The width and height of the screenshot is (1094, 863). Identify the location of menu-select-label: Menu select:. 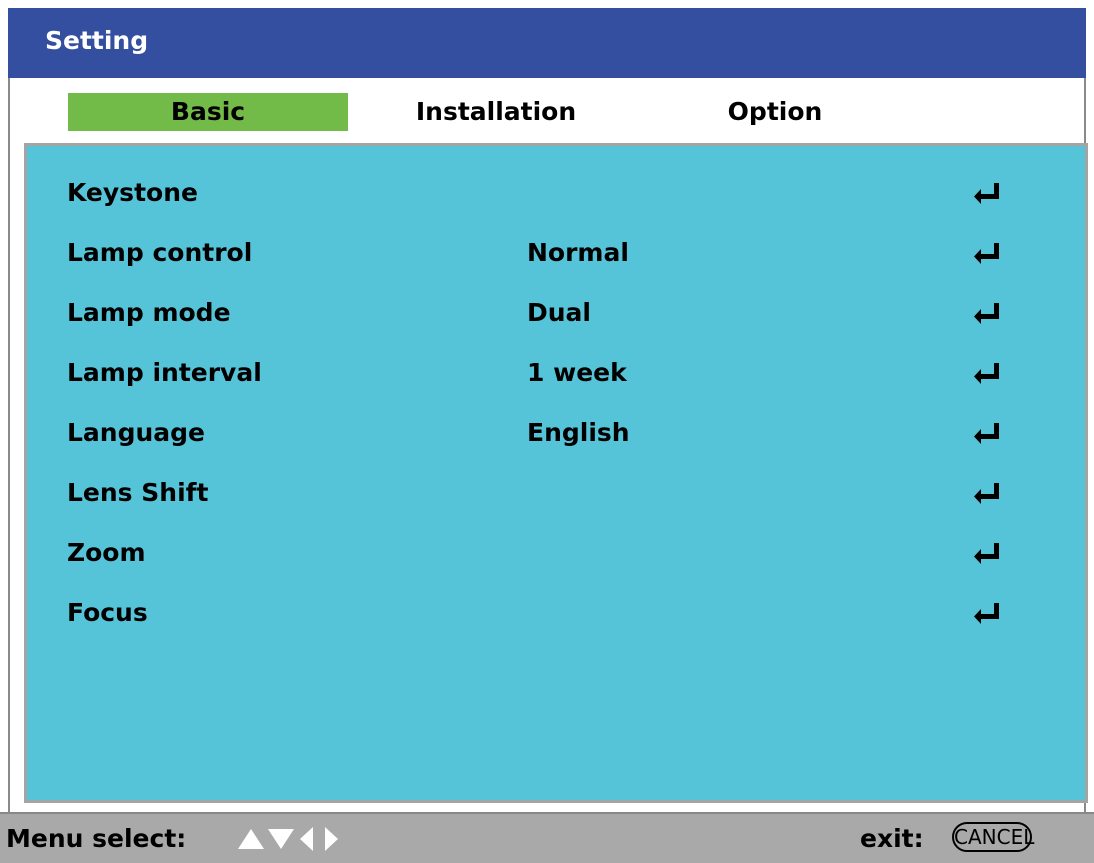
(96, 838).